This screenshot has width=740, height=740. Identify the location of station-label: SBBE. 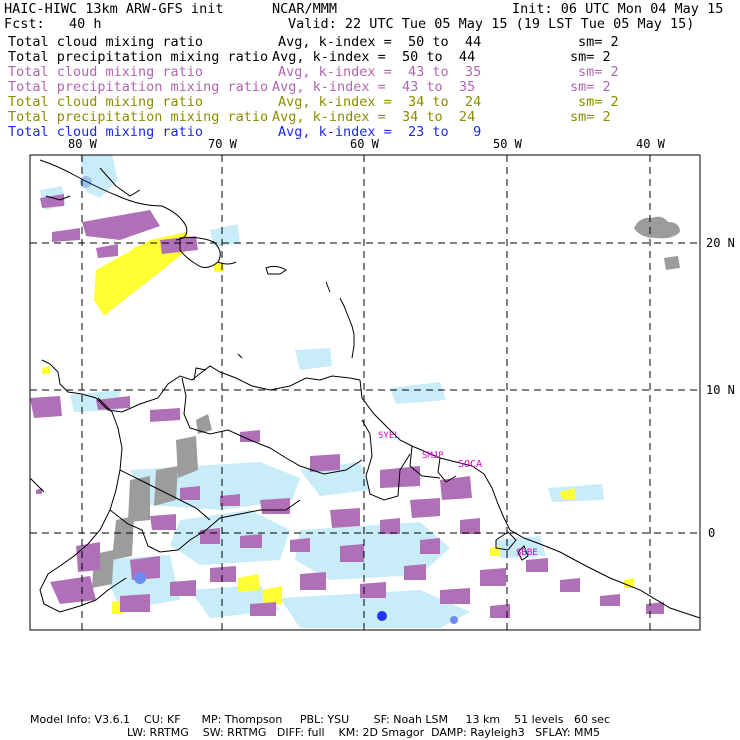
(527, 553).